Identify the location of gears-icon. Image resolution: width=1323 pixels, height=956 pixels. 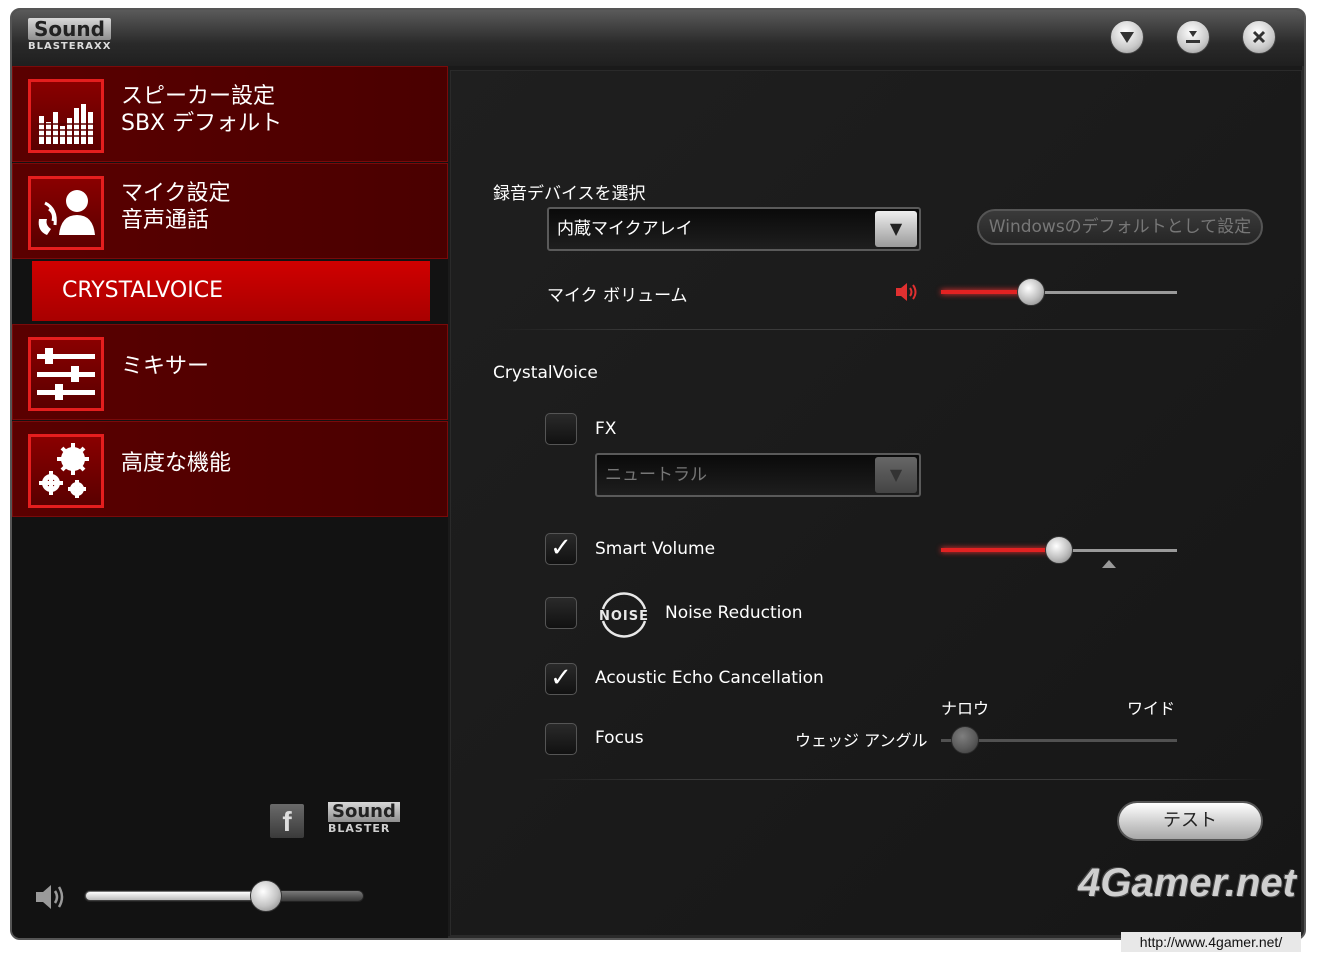
(66, 471).